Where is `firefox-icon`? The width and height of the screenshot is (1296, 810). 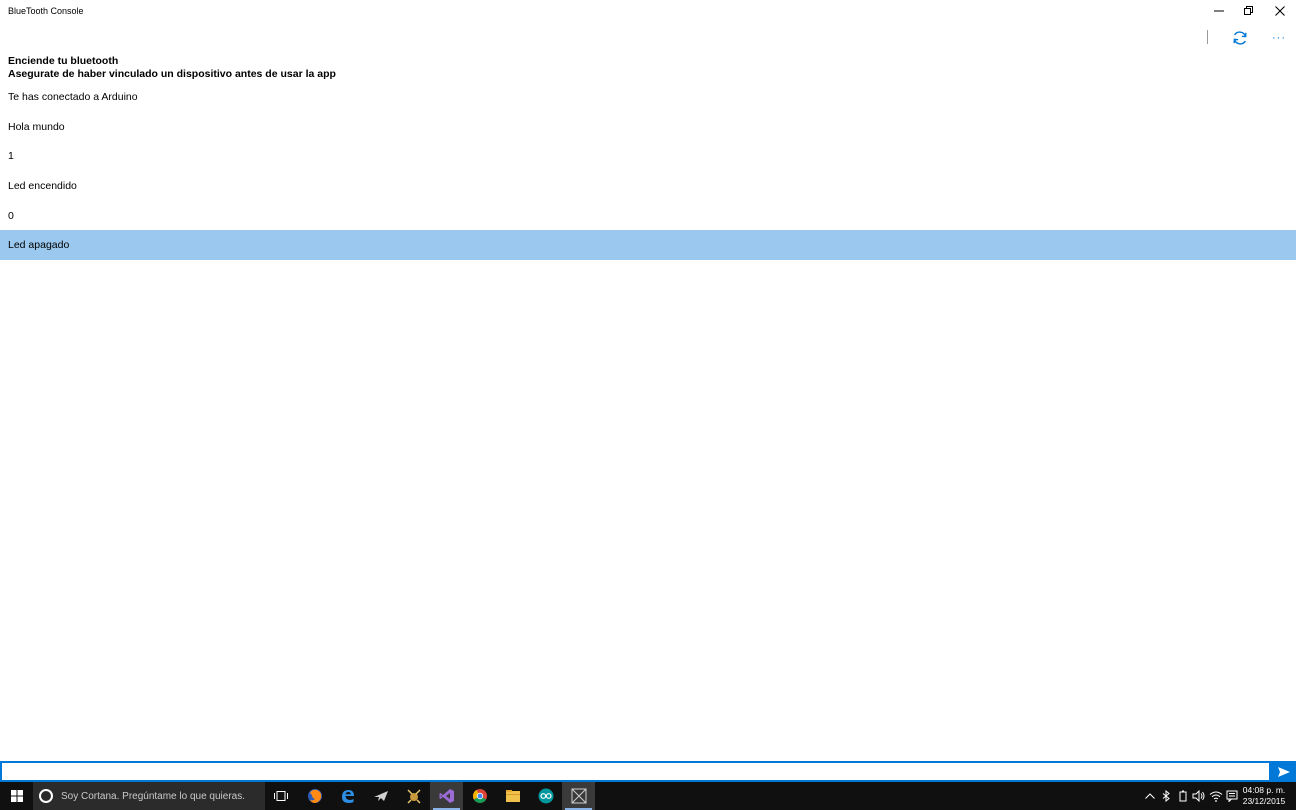
firefox-icon is located at coordinates (314, 796).